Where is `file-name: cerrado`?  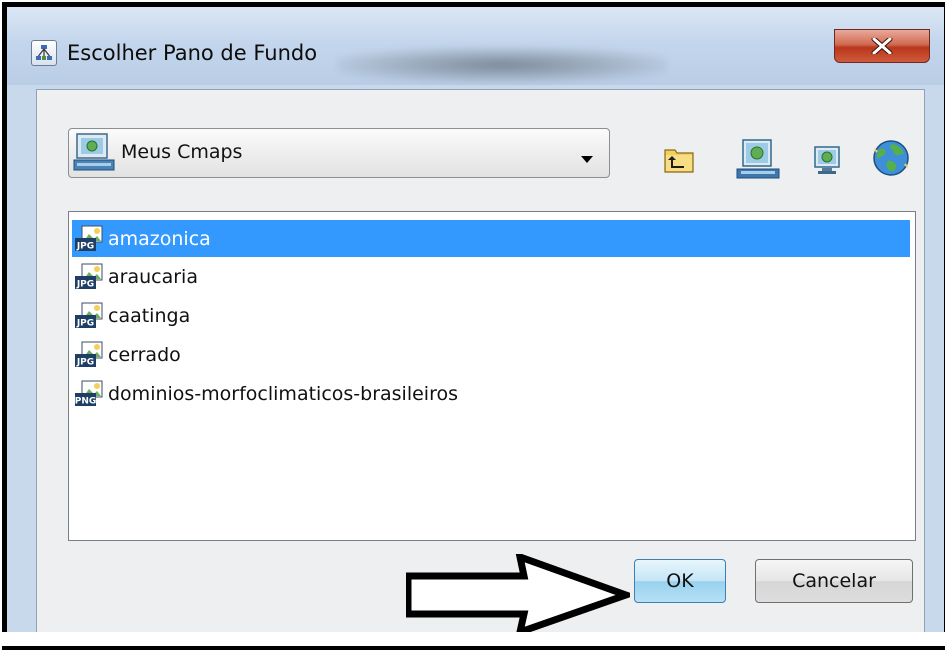
file-name: cerrado is located at coordinates (144, 355).